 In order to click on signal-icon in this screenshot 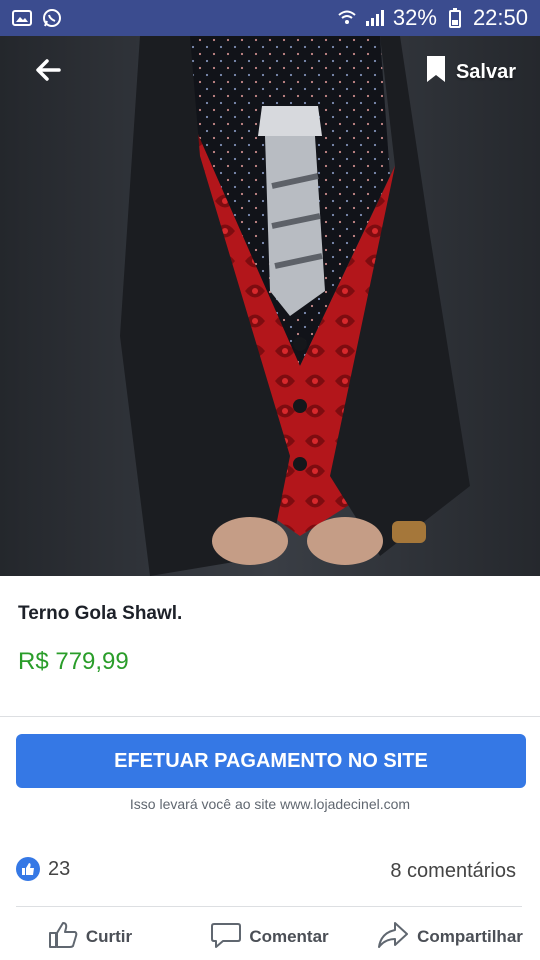, I will do `click(375, 18)`.